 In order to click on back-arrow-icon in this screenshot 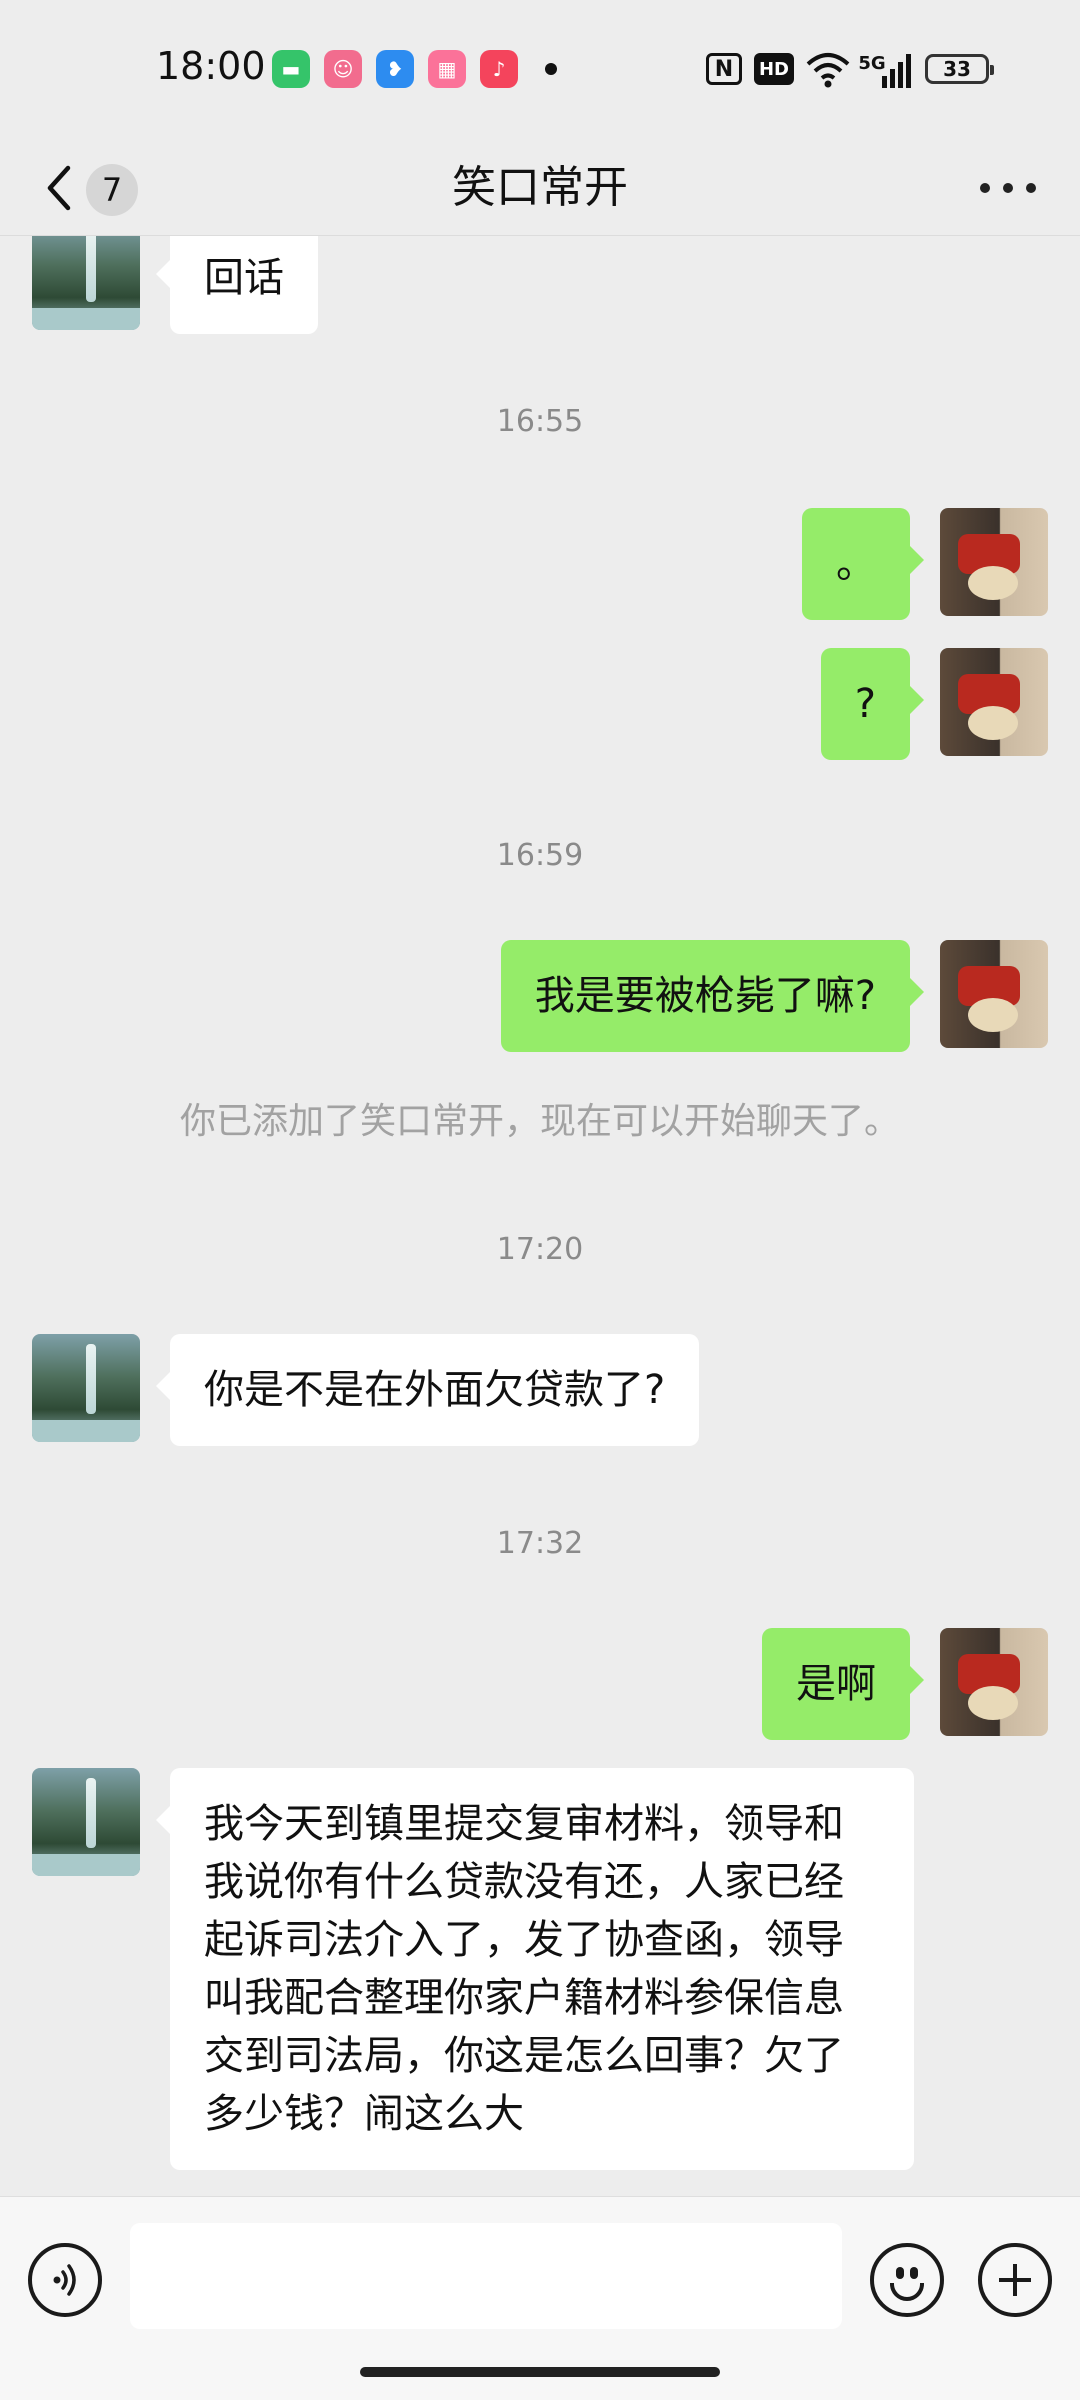, I will do `click(60, 188)`.